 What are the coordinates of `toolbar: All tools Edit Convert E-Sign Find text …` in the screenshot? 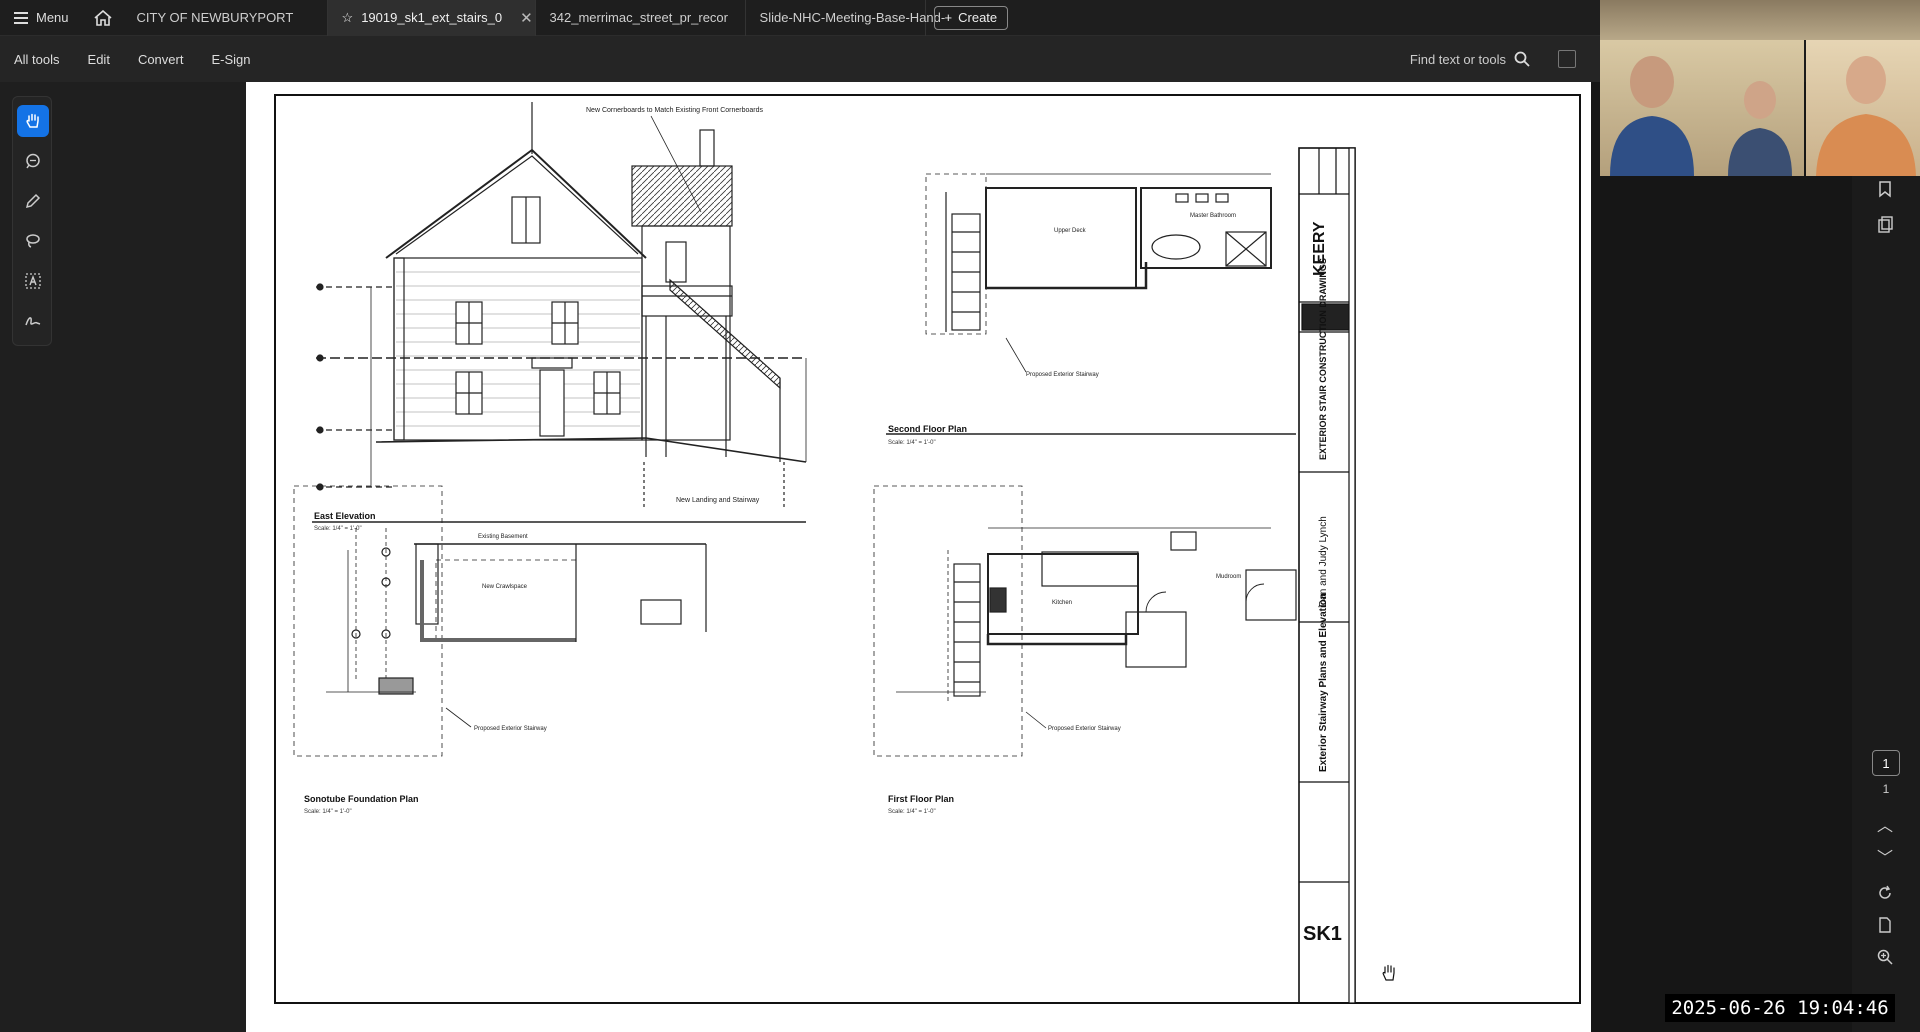 It's located at (800, 59).